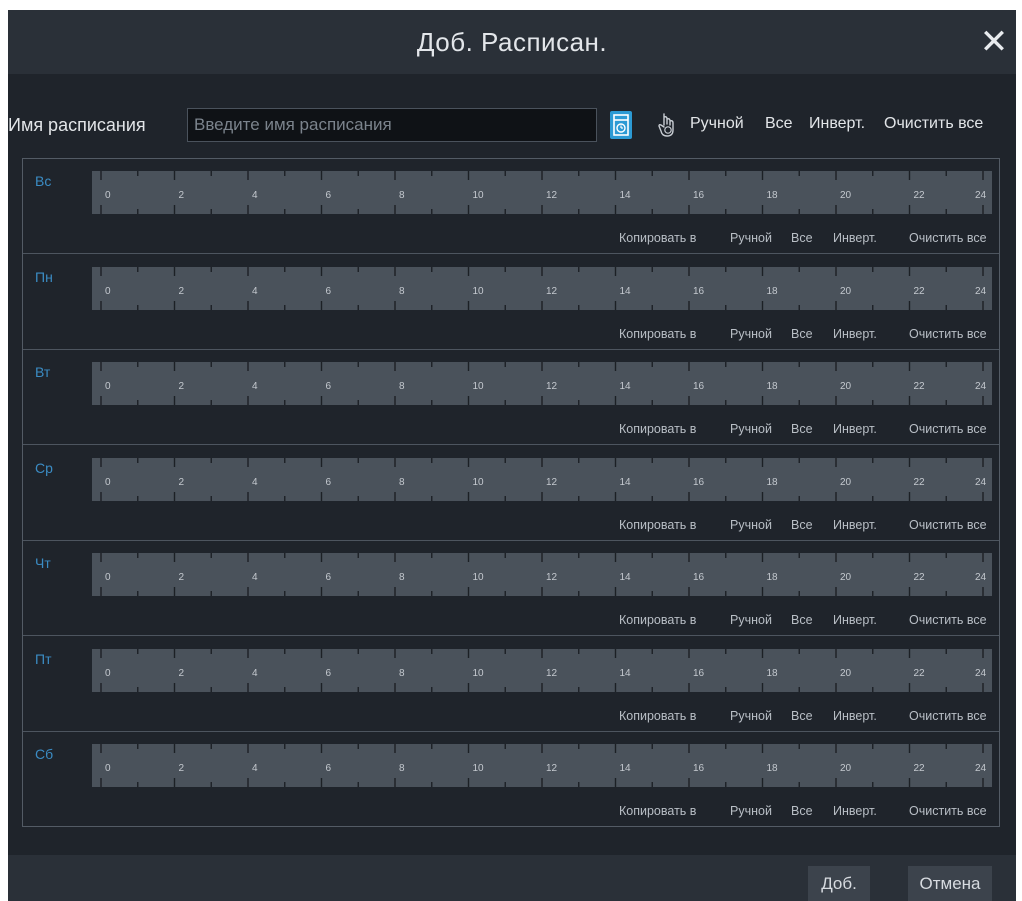  What do you see at coordinates (839, 883) in the screenshot?
I see `add-button: Доб.` at bounding box center [839, 883].